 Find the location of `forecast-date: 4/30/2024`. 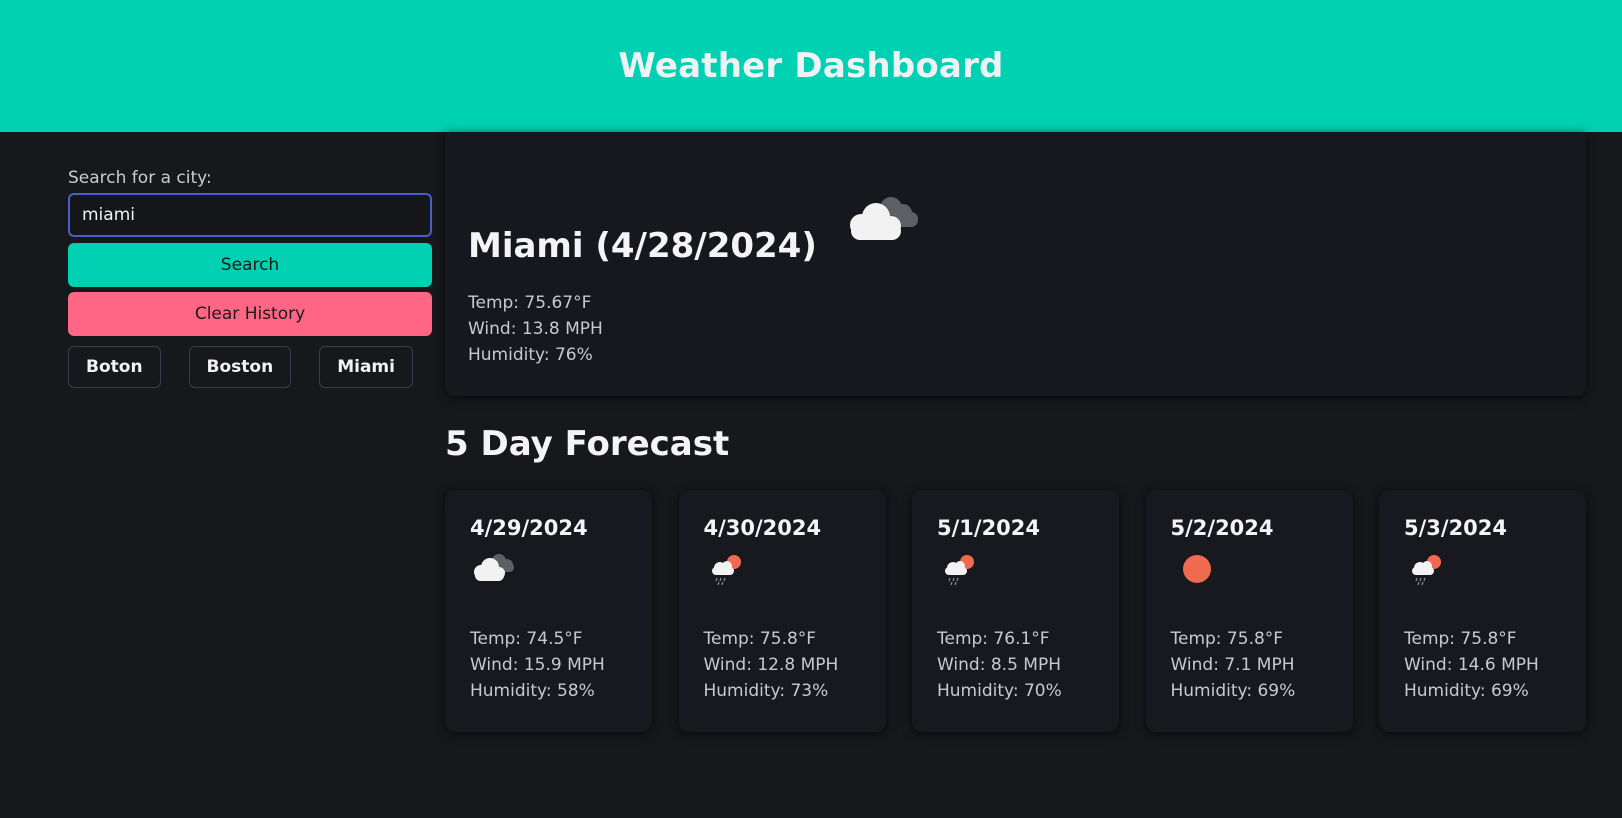

forecast-date: 4/30/2024 is located at coordinates (762, 528).